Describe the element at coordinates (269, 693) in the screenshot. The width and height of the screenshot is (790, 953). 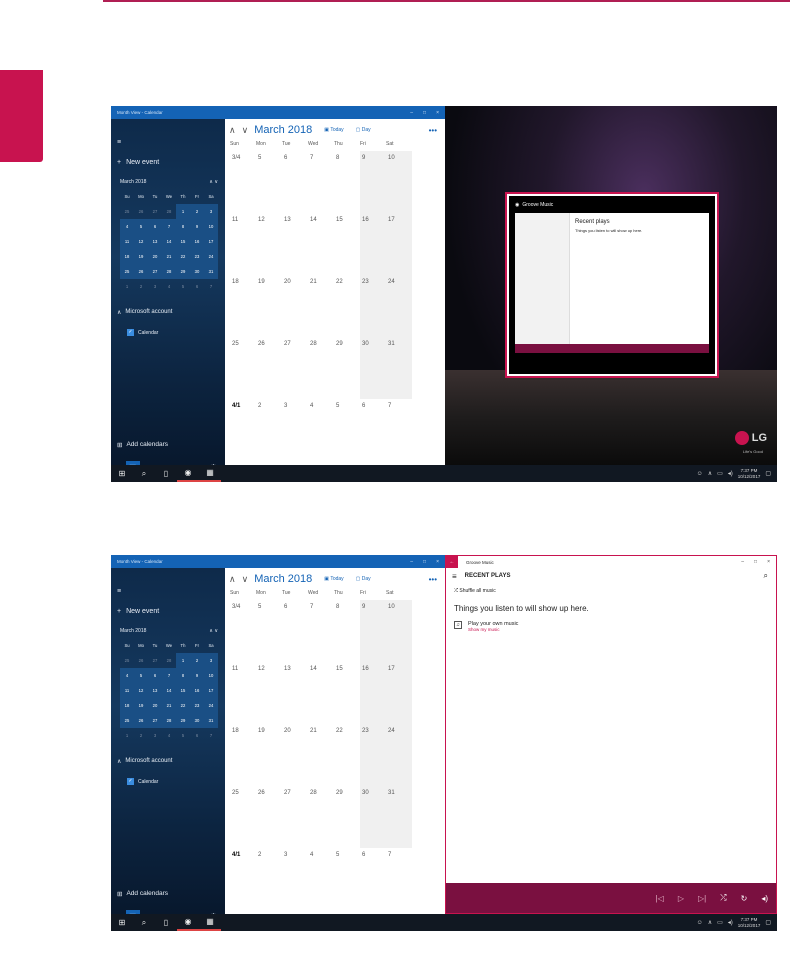
I see `calendar-day-cell: 12` at that location.